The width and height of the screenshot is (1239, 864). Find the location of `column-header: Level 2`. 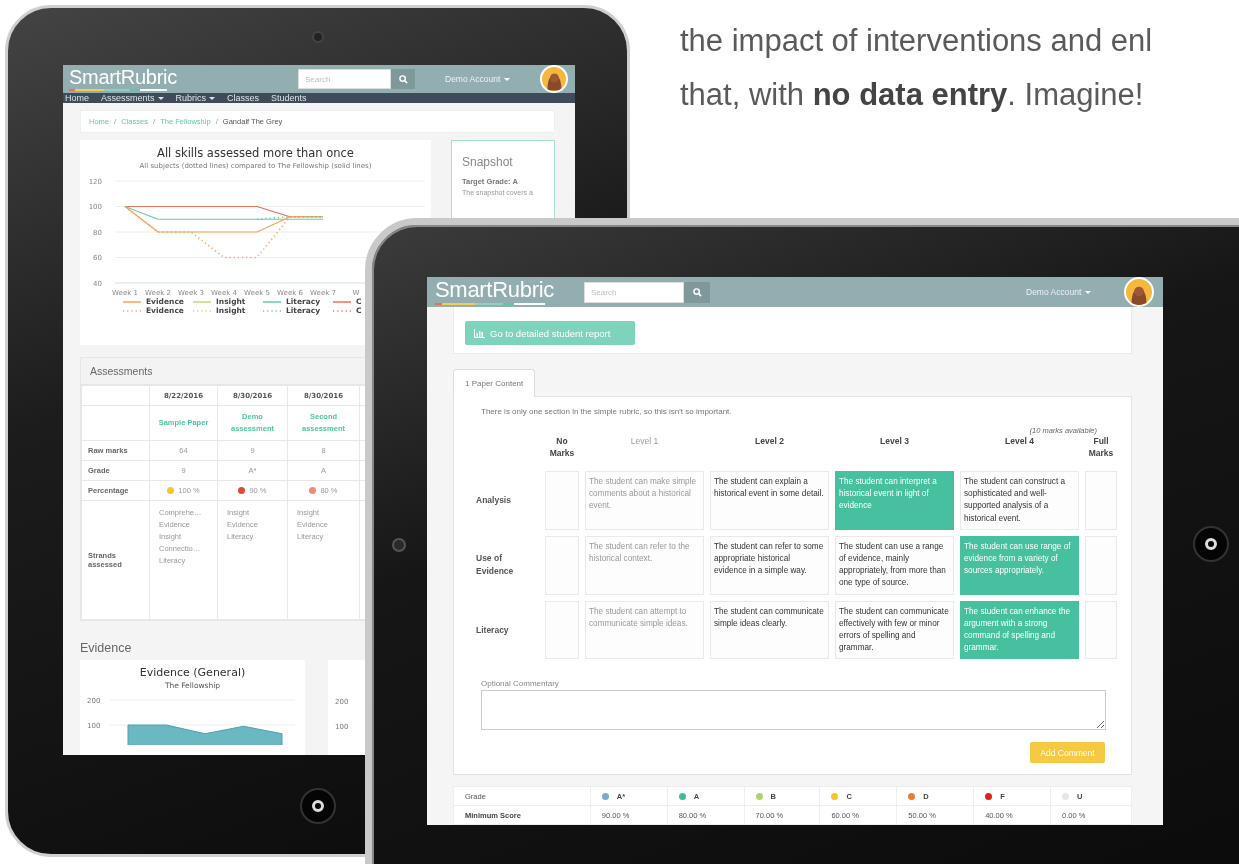

column-header: Level 2 is located at coordinates (769, 441).